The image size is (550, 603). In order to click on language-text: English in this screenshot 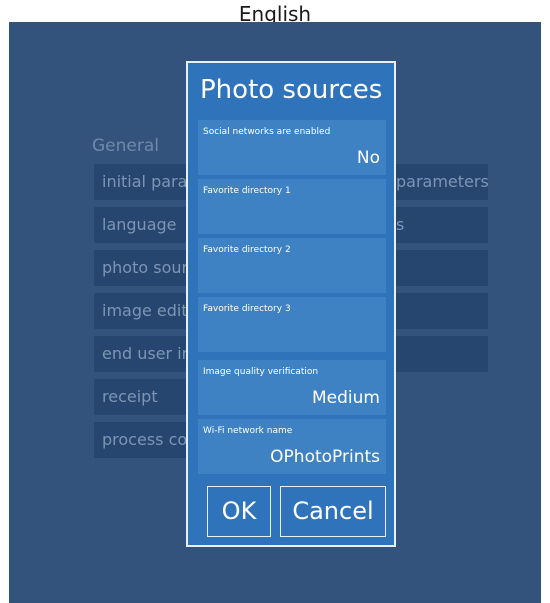, I will do `click(275, 12)`.